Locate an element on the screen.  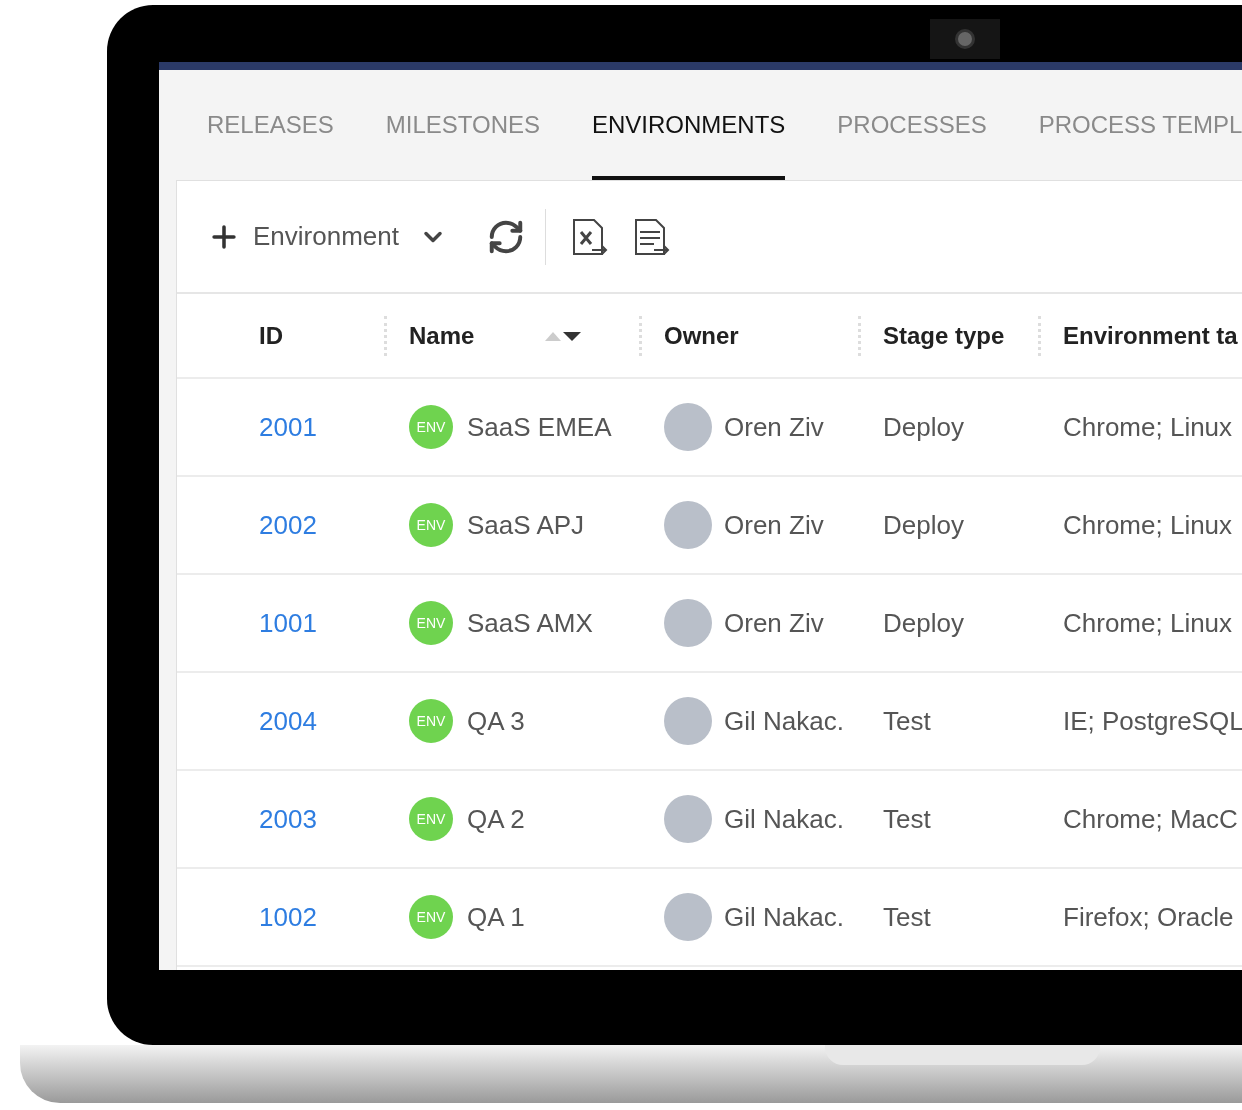
column-header: Stage type is located at coordinates (944, 335).